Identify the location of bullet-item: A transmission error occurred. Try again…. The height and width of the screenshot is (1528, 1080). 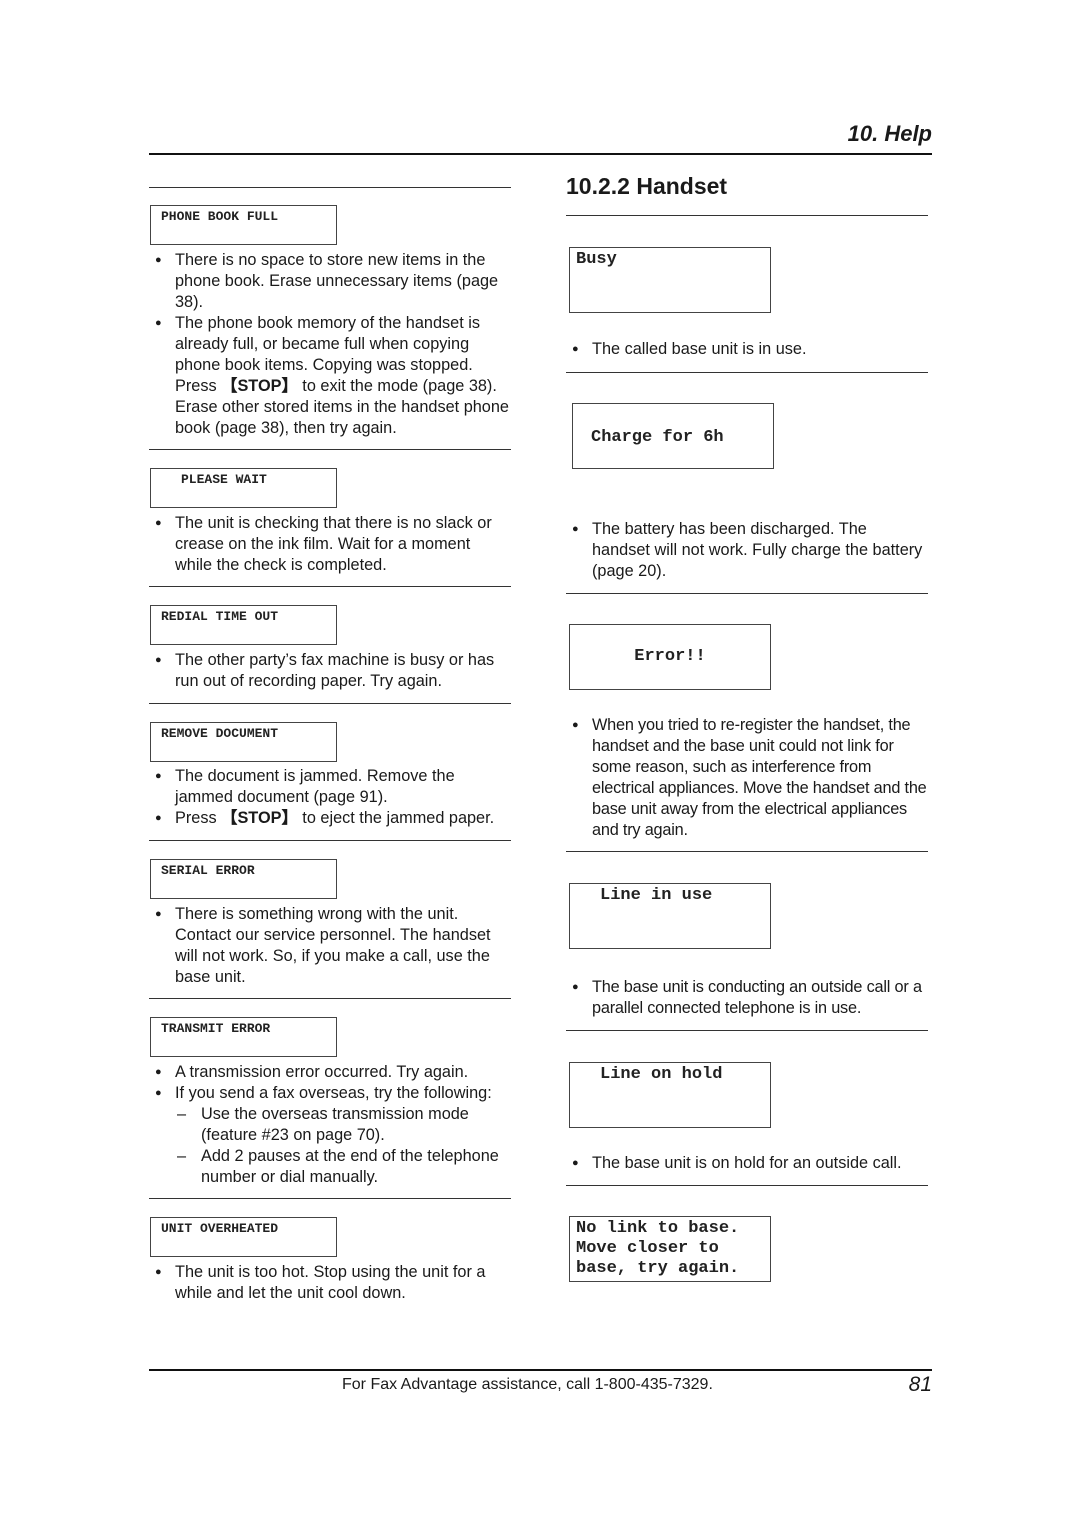
(330, 1072).